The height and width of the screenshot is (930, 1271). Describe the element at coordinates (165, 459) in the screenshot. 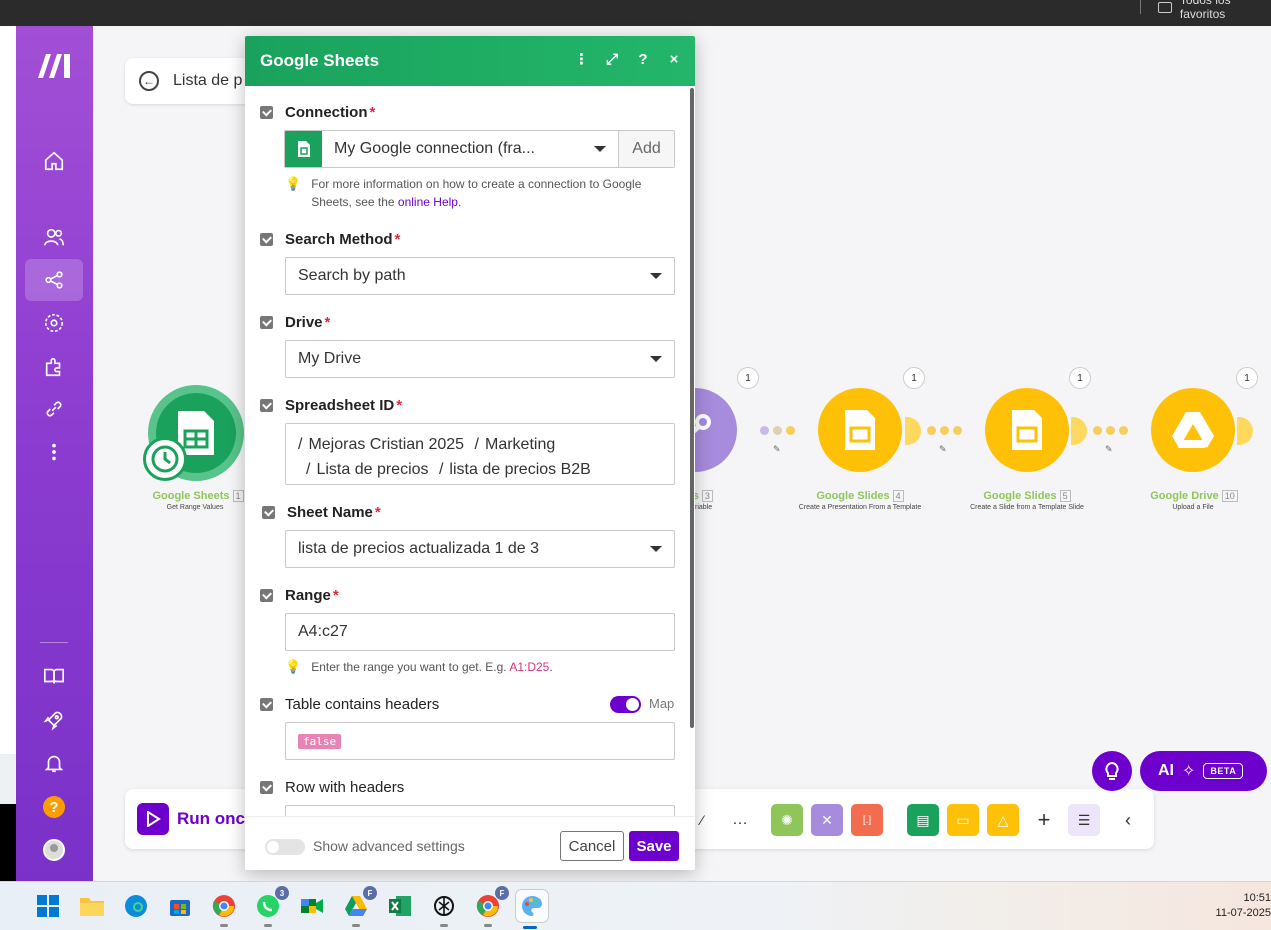

I see `clock-schedule-icon` at that location.